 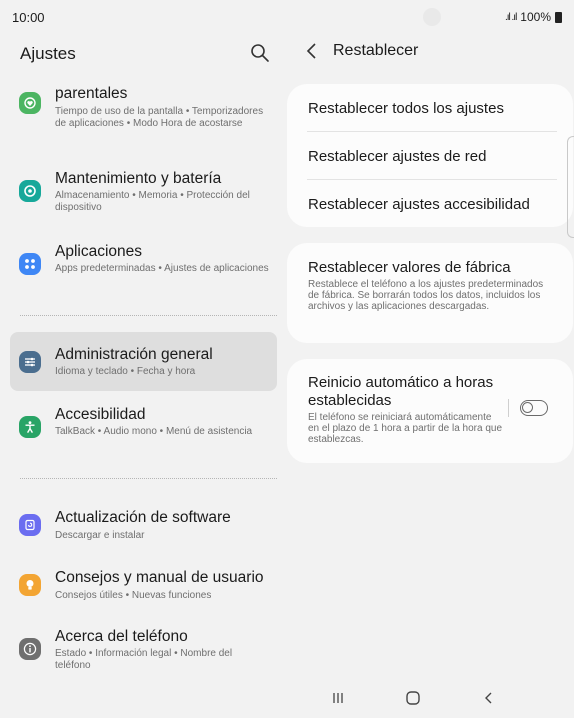 What do you see at coordinates (30, 525) in the screenshot?
I see `update-icon` at bounding box center [30, 525].